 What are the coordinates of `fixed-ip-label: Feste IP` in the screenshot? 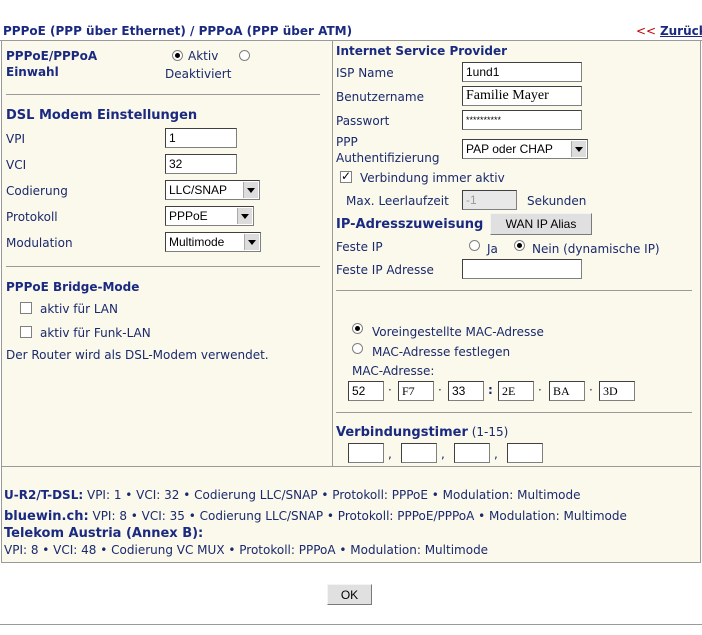 It's located at (359, 247).